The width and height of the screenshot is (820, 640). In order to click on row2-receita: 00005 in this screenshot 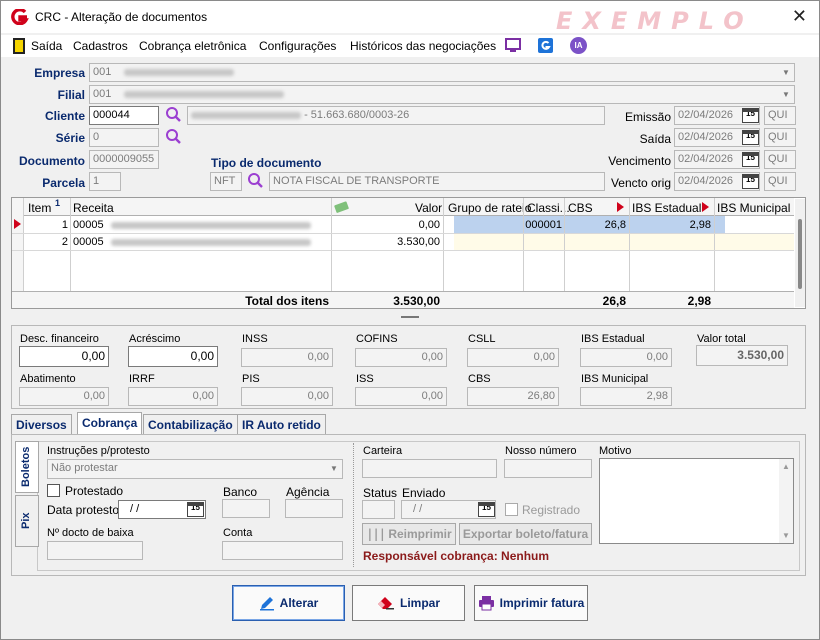, I will do `click(192, 242)`.